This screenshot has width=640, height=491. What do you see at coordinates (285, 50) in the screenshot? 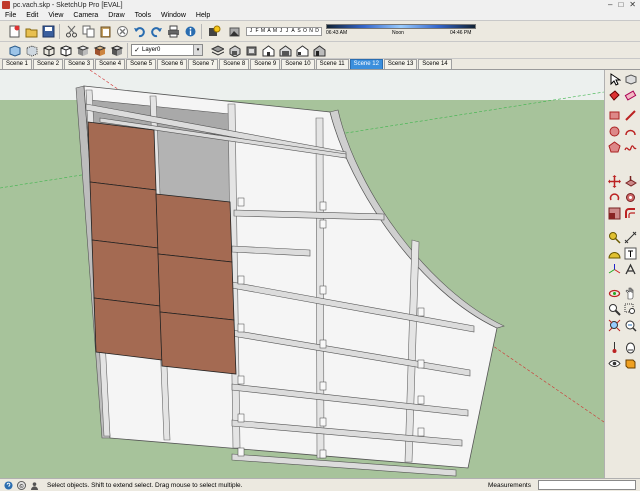
I see `right-view-icon` at bounding box center [285, 50].